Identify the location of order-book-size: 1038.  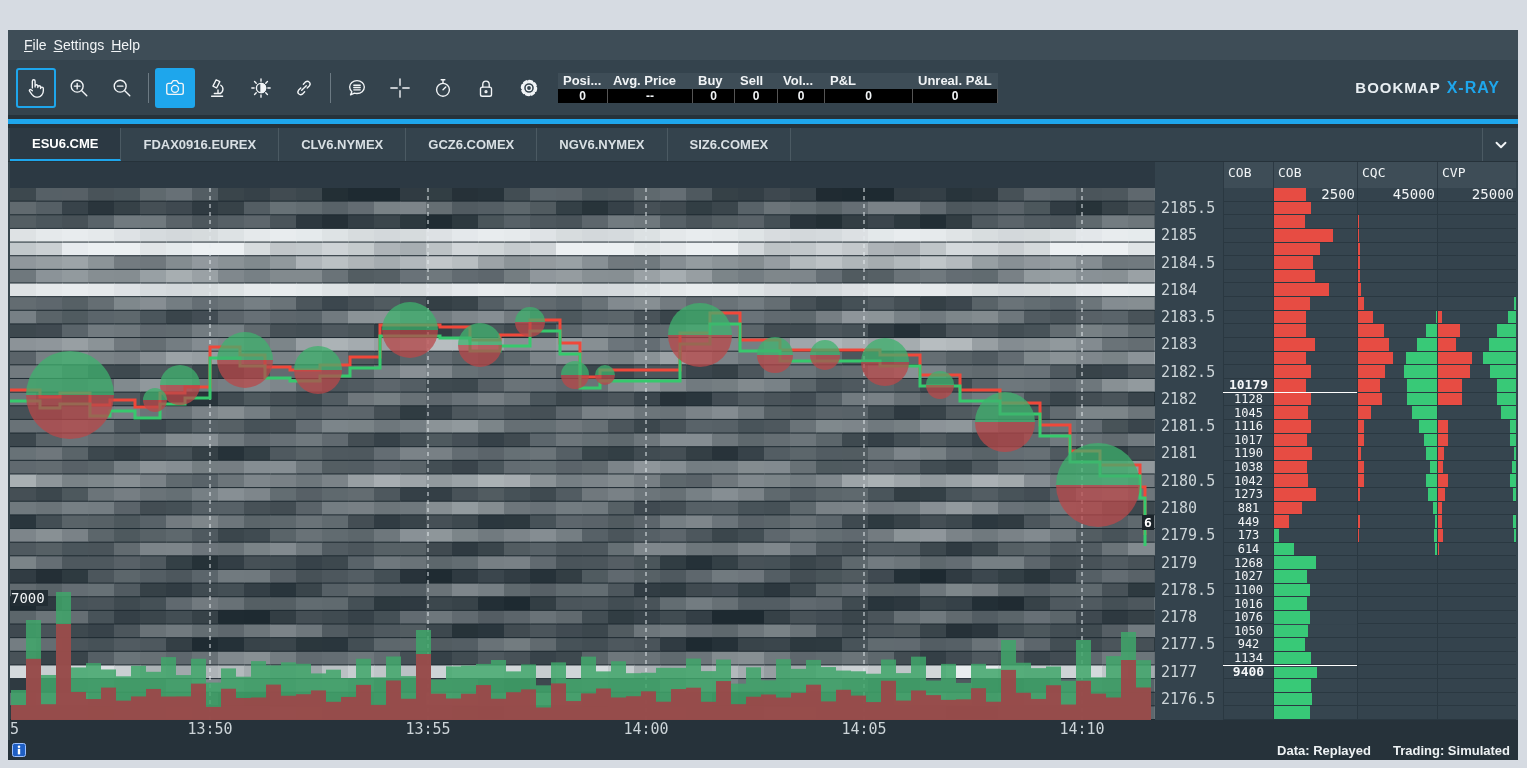
(1248, 467).